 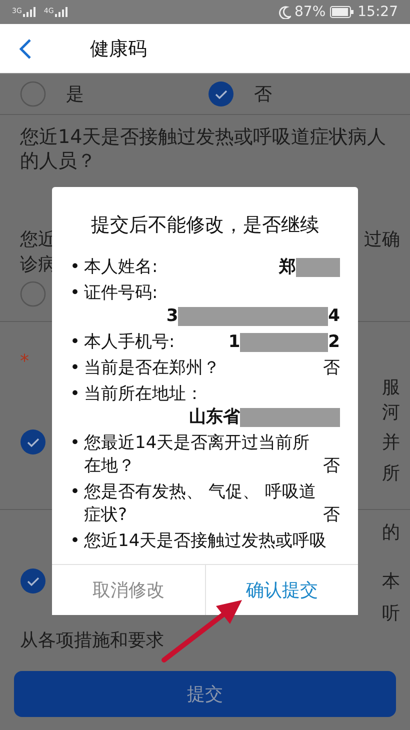 I want to click on field-label: 您是否有发热、 气促、 呼吸道症状?, so click(x=200, y=504).